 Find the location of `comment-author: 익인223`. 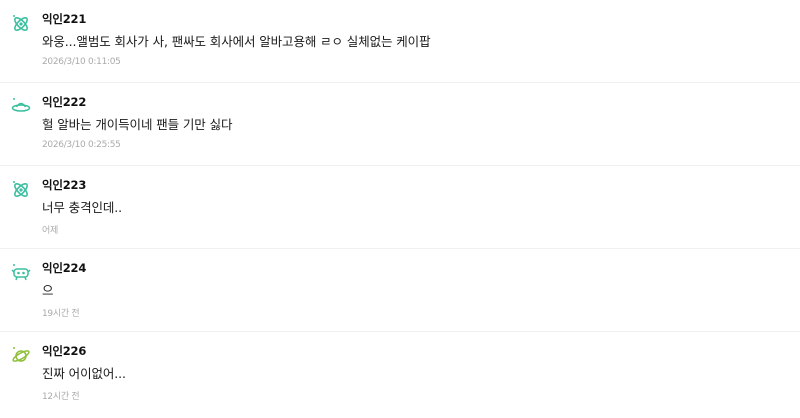

comment-author: 익인223 is located at coordinates (64, 185).